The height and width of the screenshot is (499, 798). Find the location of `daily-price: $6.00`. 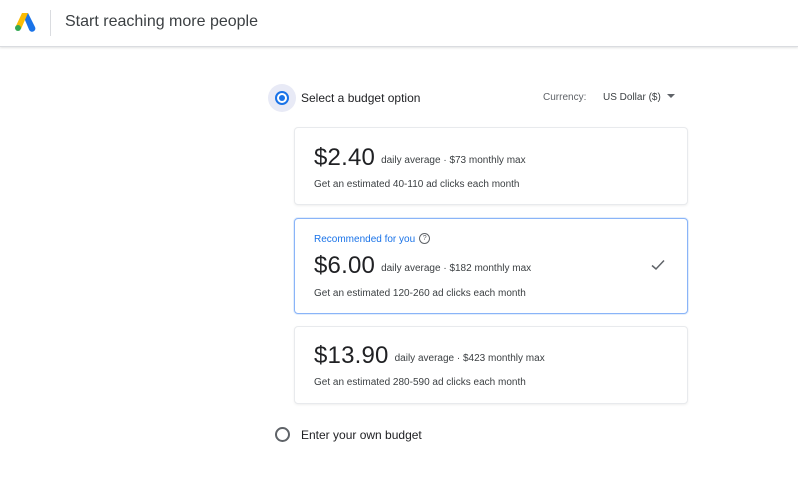

daily-price: $6.00 is located at coordinates (345, 265).